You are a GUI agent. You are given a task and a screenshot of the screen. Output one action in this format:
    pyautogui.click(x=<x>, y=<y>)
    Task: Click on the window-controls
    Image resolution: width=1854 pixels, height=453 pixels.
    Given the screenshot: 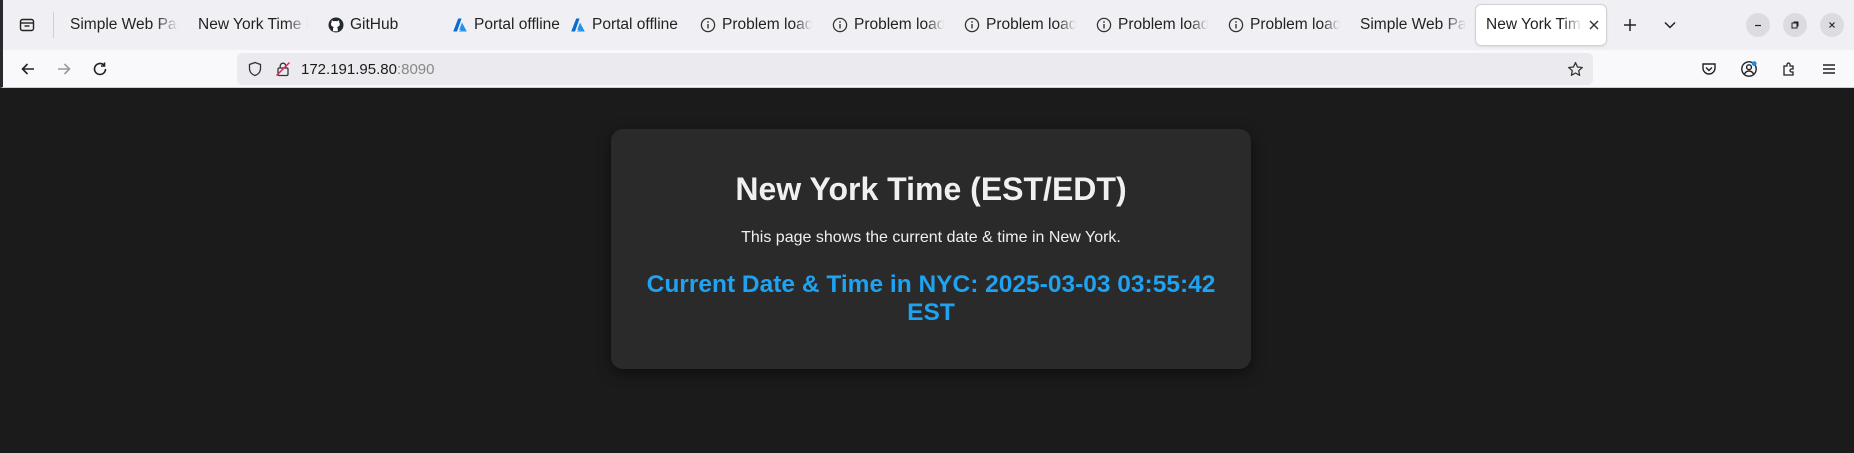 What is the action you would take?
    pyautogui.click(x=1795, y=25)
    